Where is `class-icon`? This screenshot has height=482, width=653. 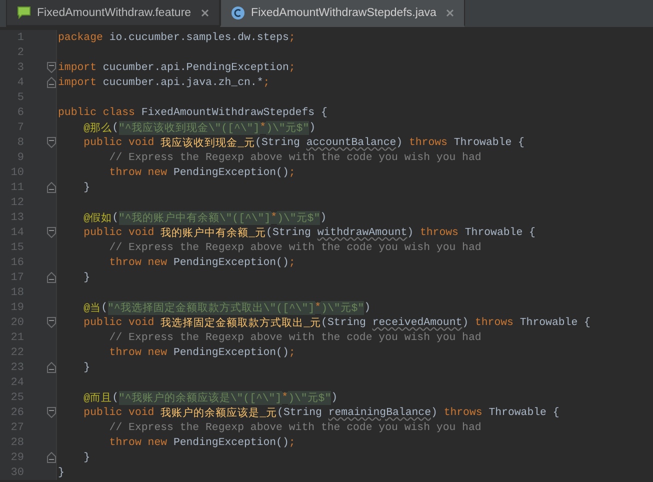
class-icon is located at coordinates (238, 13).